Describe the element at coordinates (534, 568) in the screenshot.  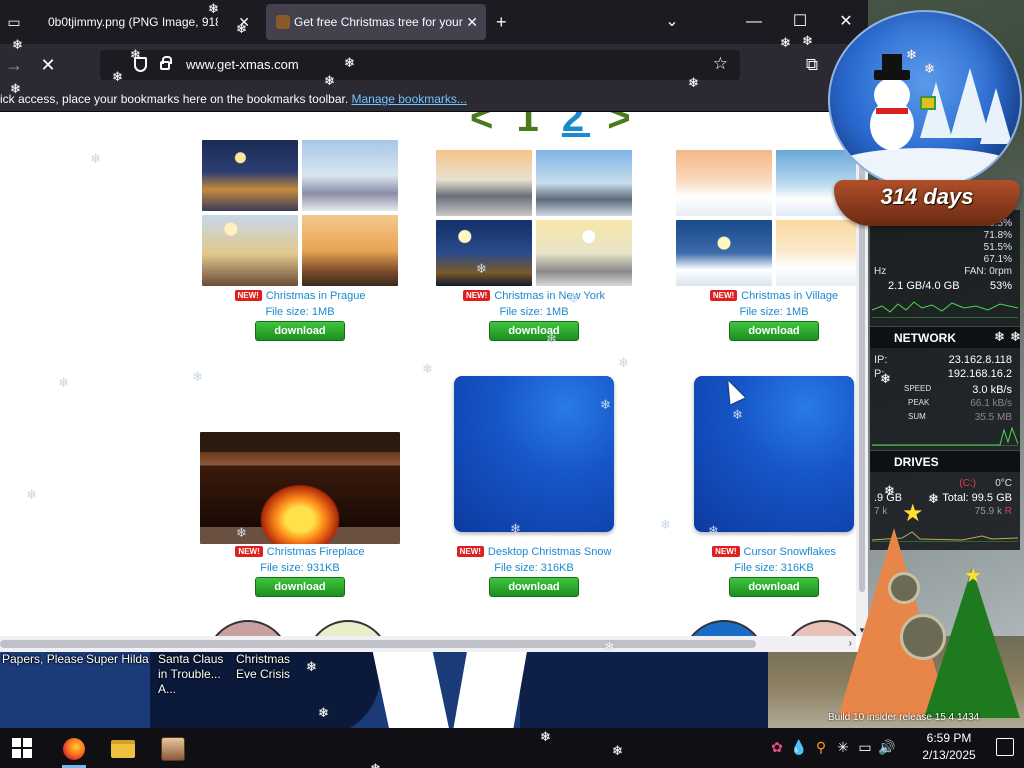
I see `file-size: File size: 316KB` at that location.